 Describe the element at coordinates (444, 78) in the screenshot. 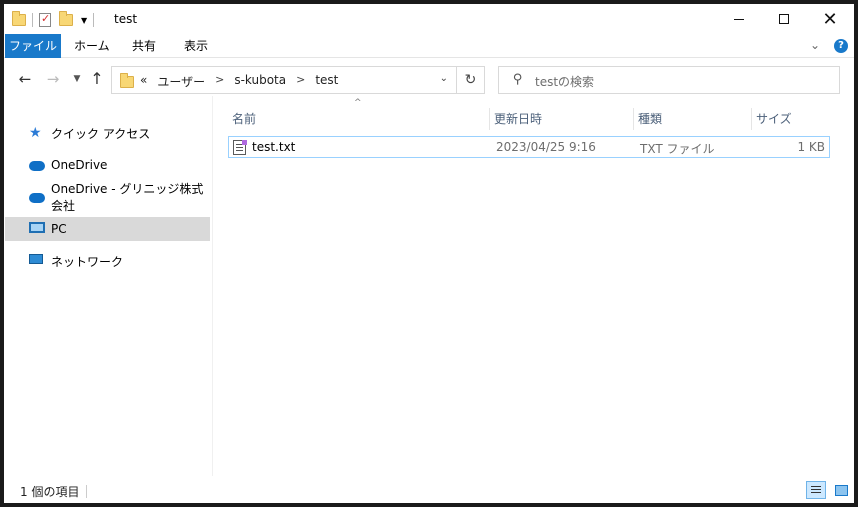

I see `chevron-down-icon: ⌄` at that location.